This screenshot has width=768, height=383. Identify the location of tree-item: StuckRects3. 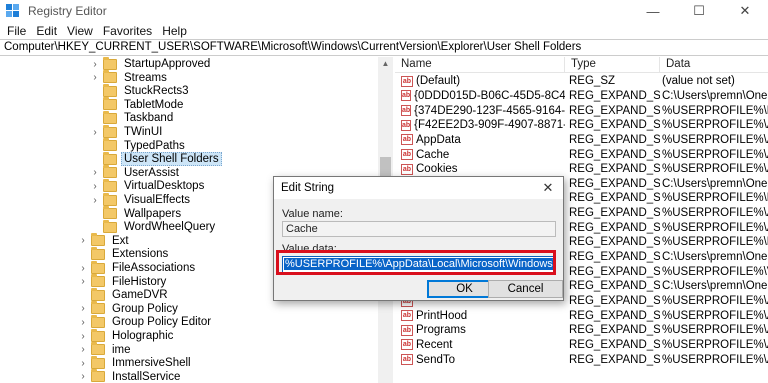
(141, 90).